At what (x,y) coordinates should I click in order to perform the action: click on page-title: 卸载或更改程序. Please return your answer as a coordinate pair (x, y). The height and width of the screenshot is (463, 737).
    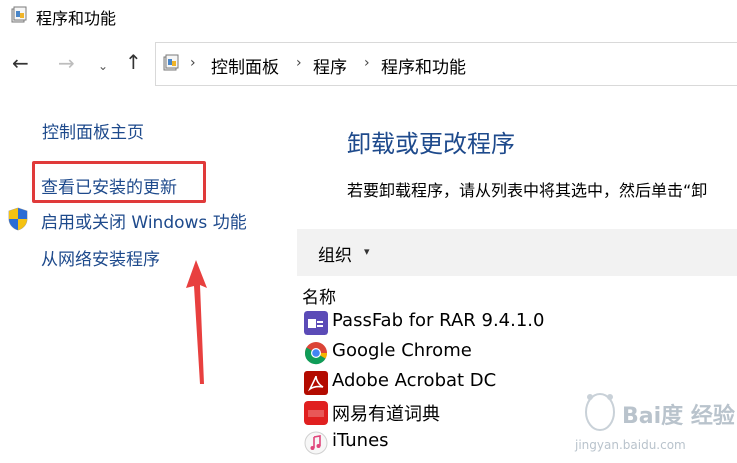
    Looking at the image, I should click on (431, 144).